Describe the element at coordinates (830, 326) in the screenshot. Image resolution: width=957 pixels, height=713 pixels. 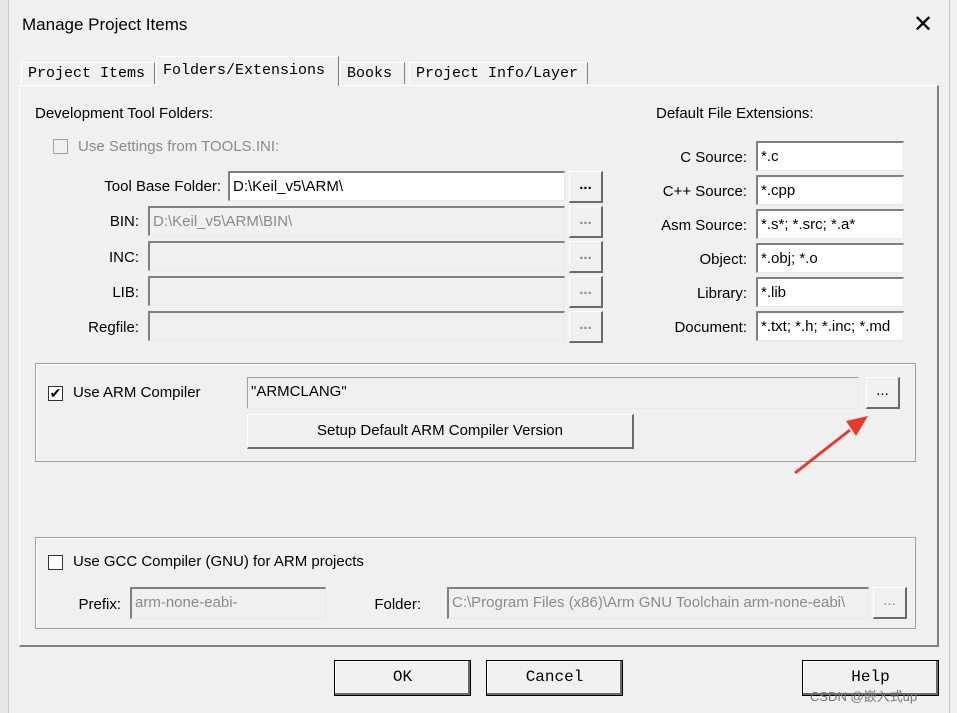
I see `document-field: *.txt; *.h; *.inc; *.md` at that location.